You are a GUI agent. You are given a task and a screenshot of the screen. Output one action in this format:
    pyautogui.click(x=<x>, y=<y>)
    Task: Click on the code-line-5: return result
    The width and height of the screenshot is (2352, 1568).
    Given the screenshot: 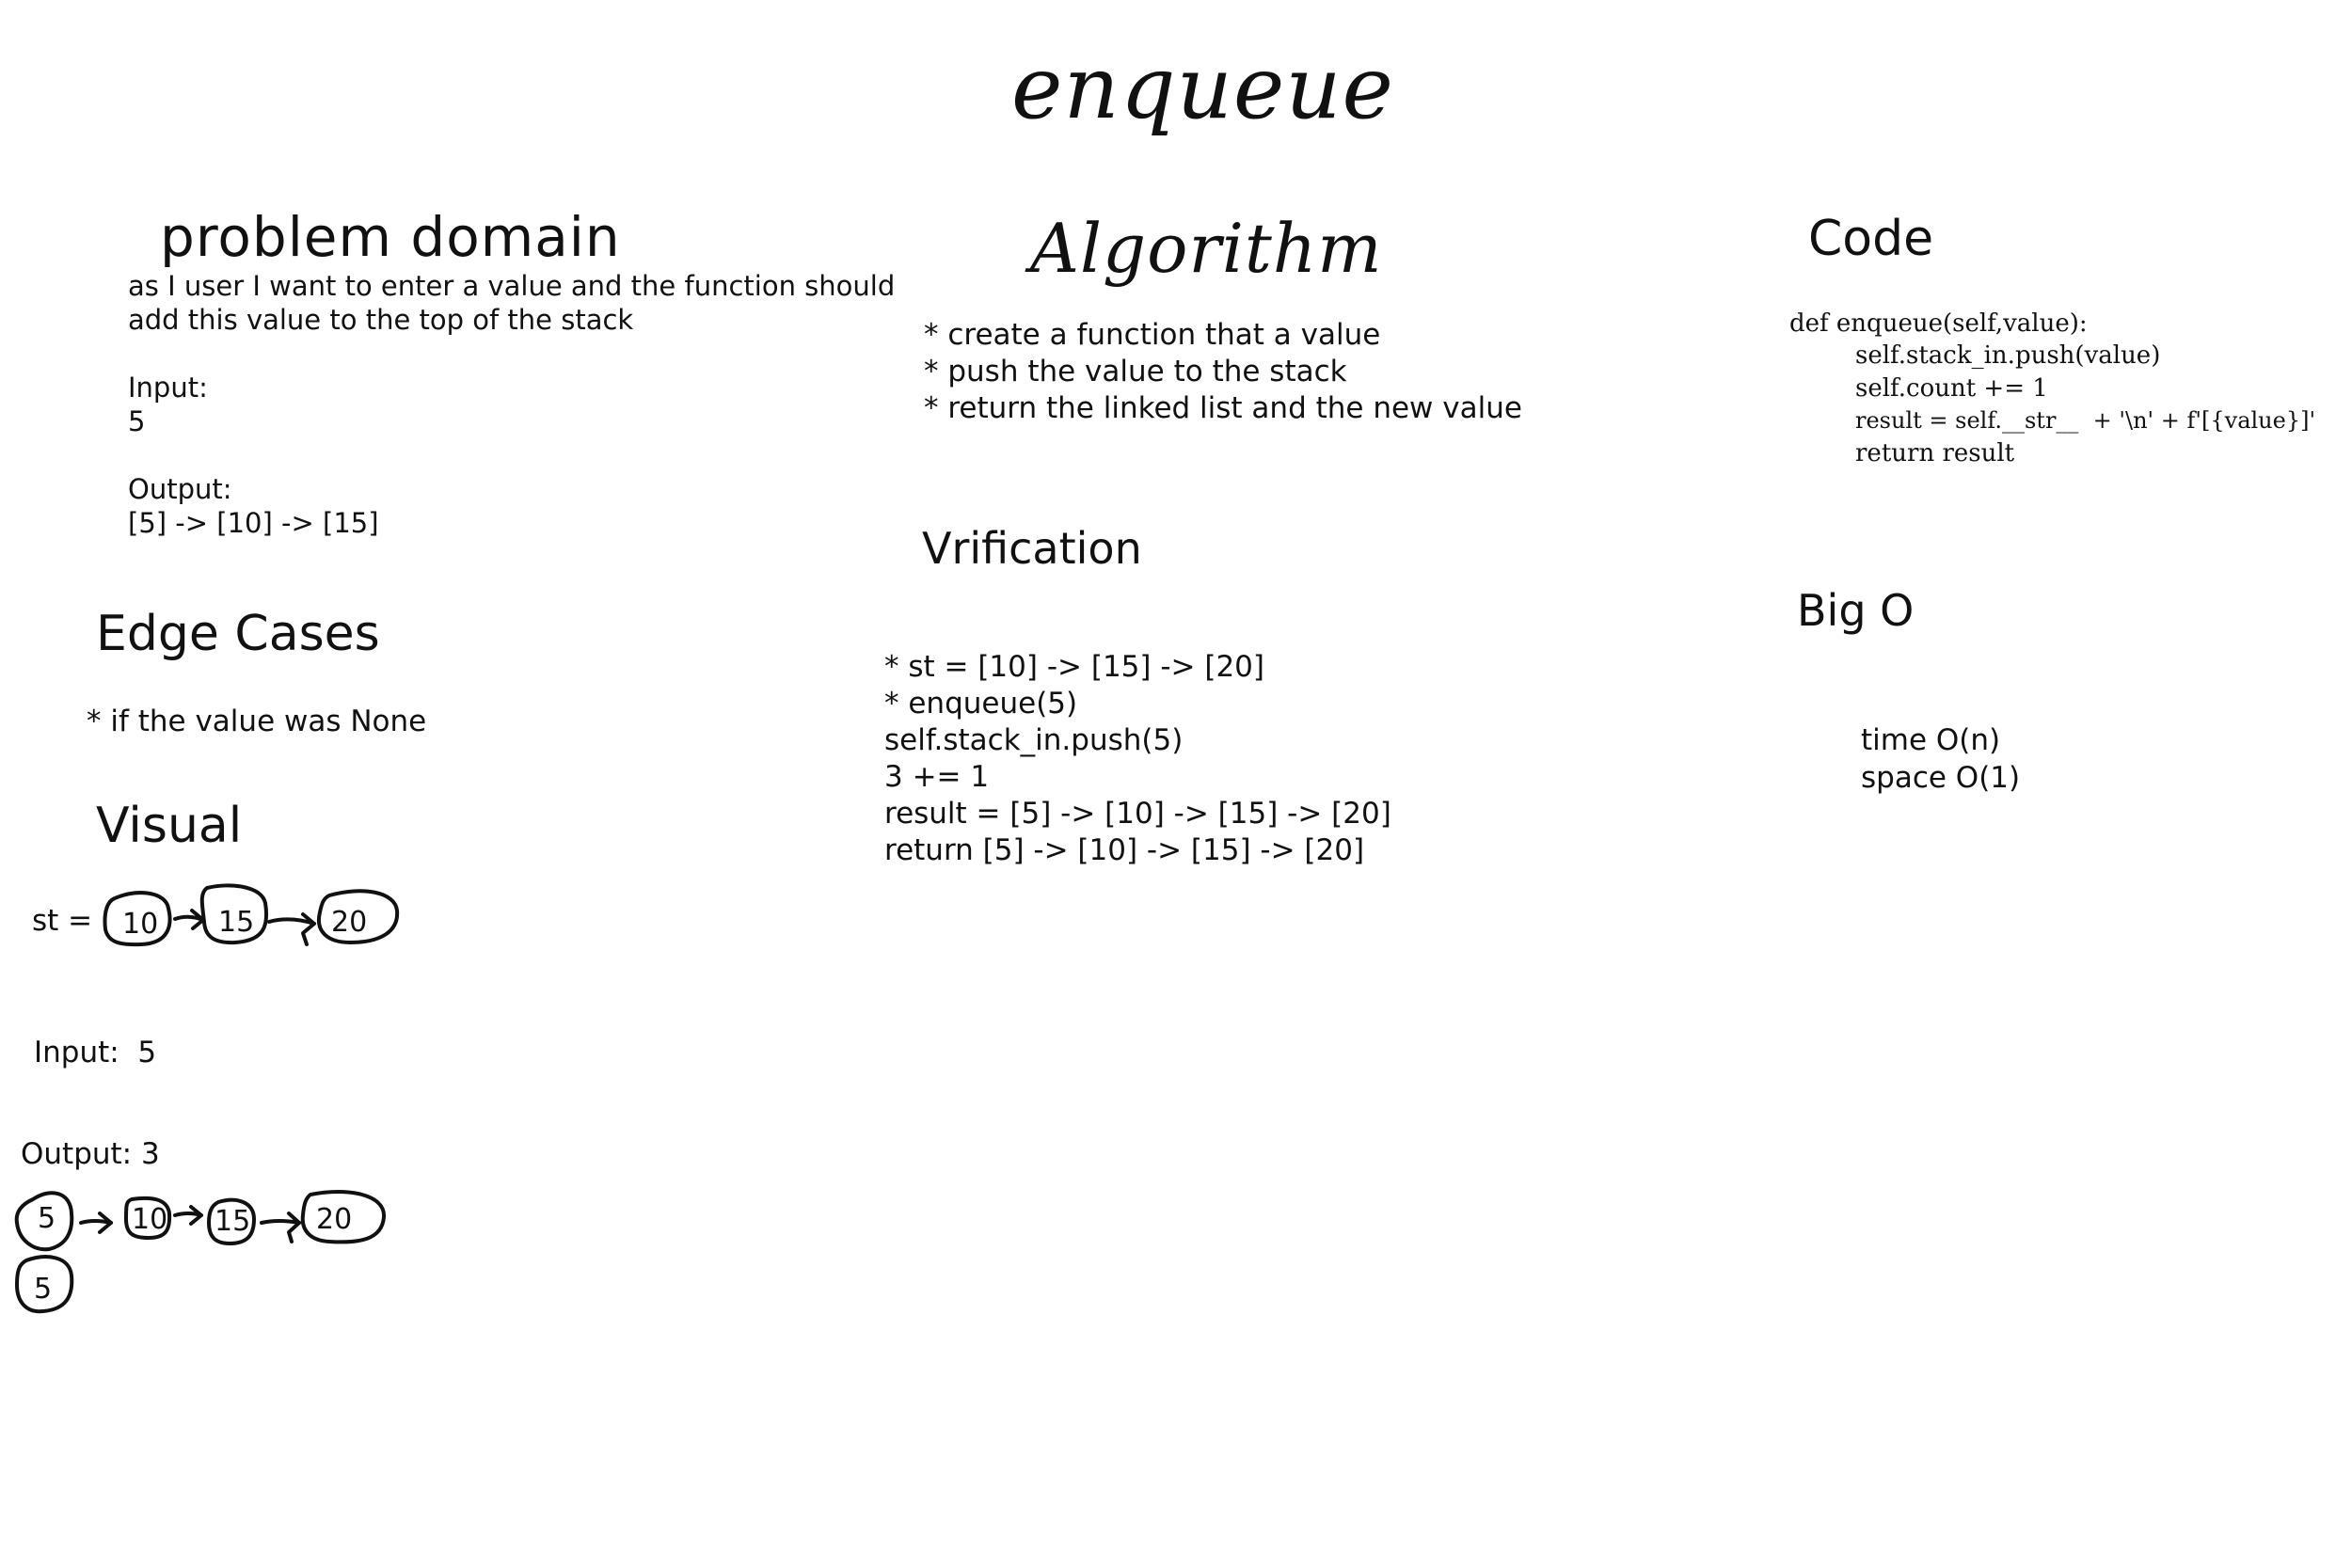 What is the action you would take?
    pyautogui.click(x=1935, y=453)
    